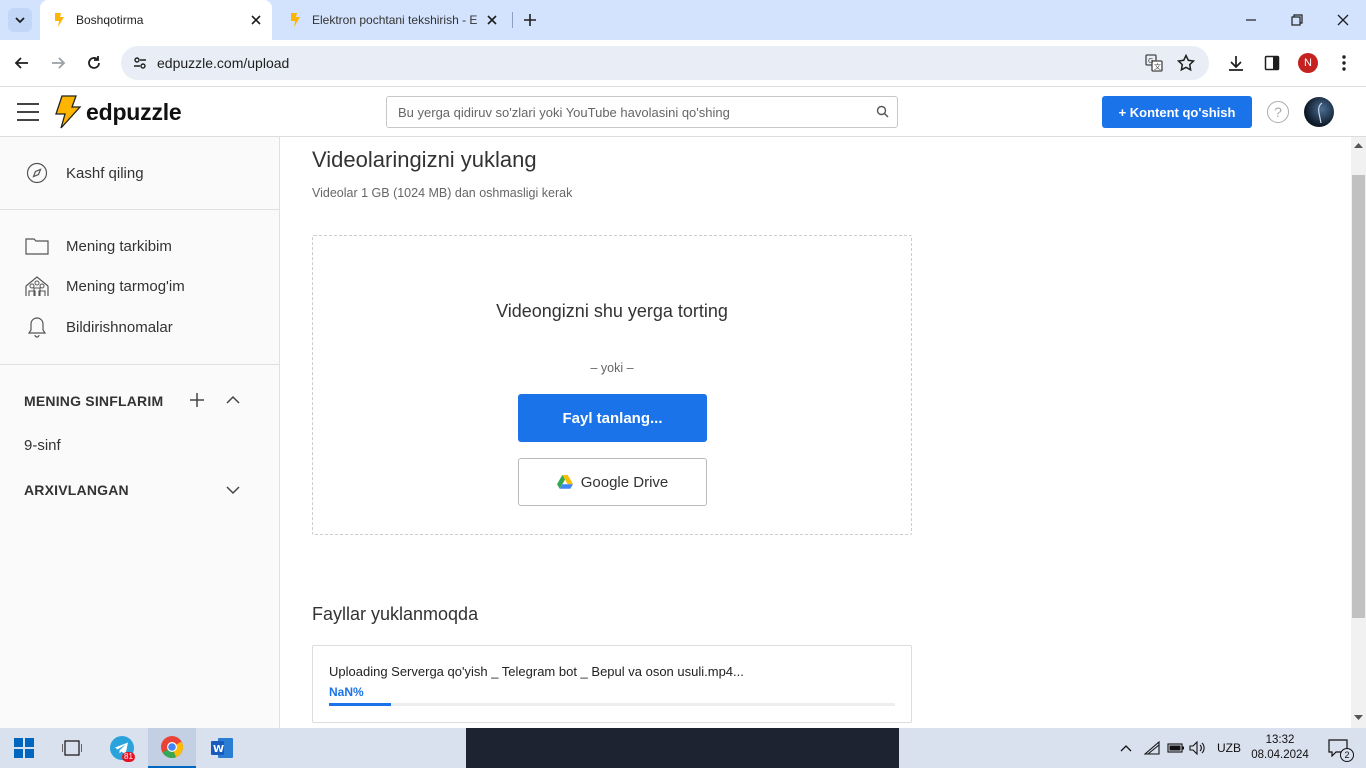 The width and height of the screenshot is (1366, 768). Describe the element at coordinates (624, 482) in the screenshot. I see `google-drive-label: Google Drive` at that location.